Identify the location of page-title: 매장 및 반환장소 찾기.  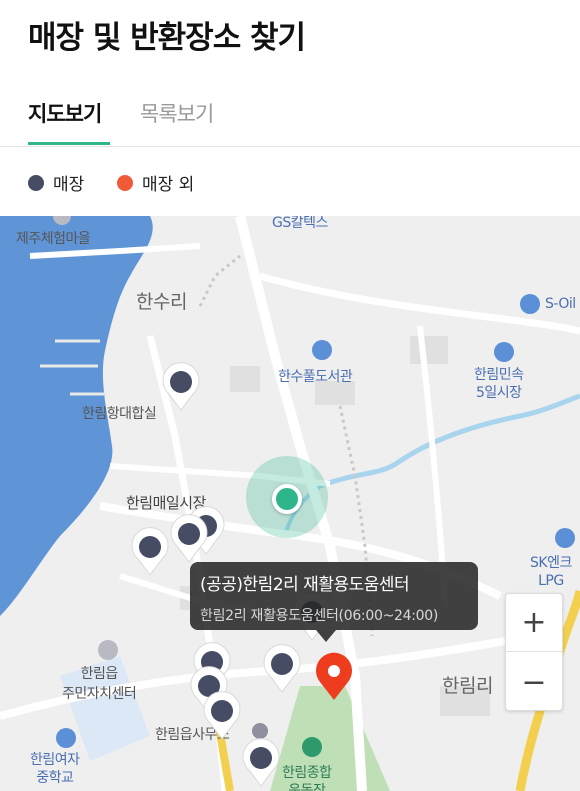
(167, 38).